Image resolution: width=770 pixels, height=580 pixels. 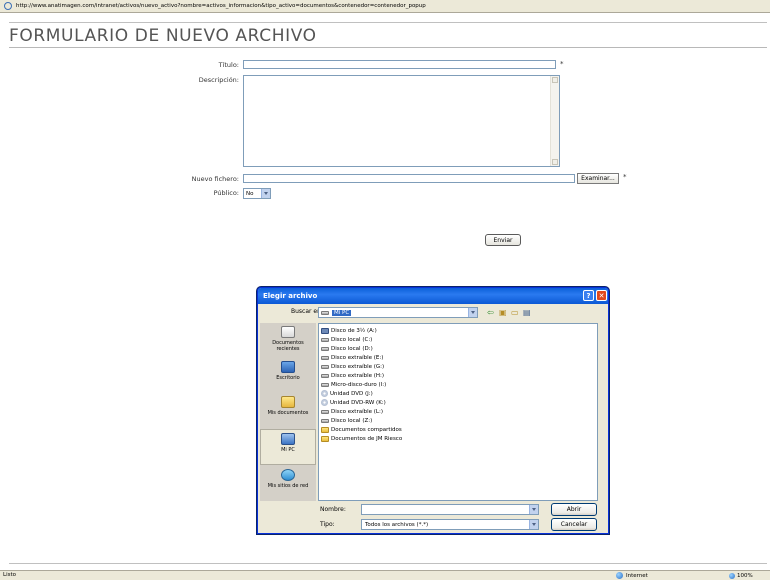 What do you see at coordinates (458, 330) in the screenshot?
I see `list-item: Disco de 3½ (A:)` at bounding box center [458, 330].